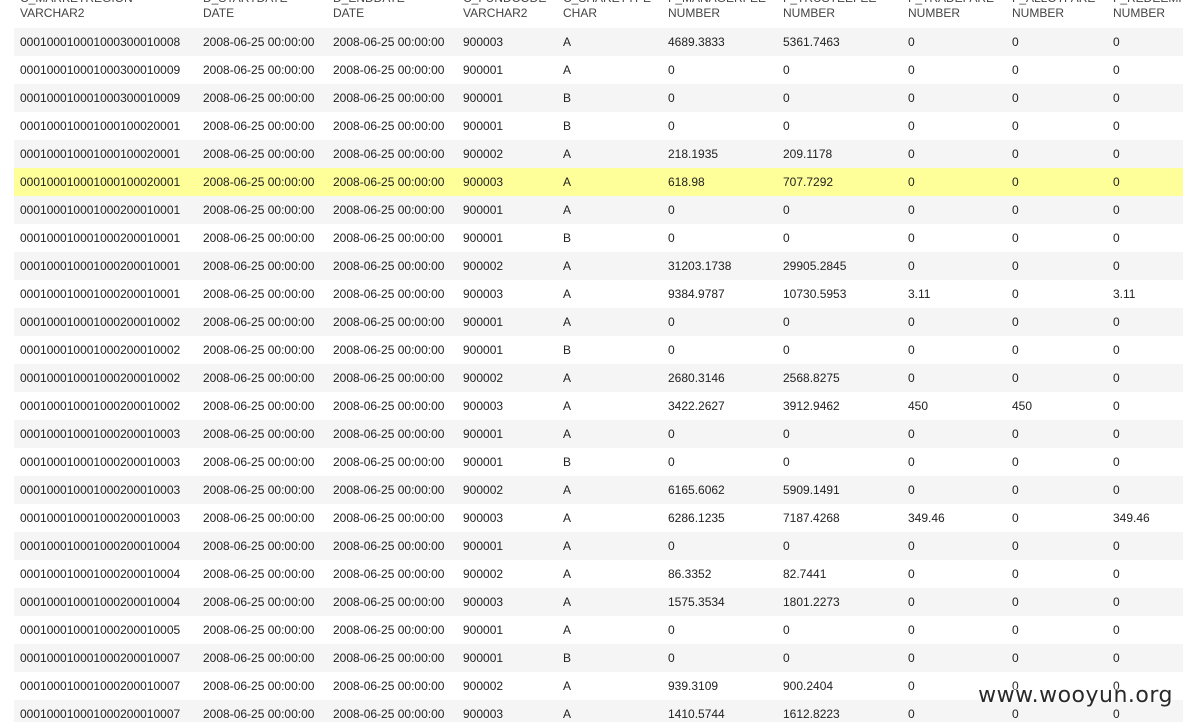 The image size is (1183, 722). Describe the element at coordinates (842, 490) in the screenshot. I see `table-cell: 5909.1491` at that location.